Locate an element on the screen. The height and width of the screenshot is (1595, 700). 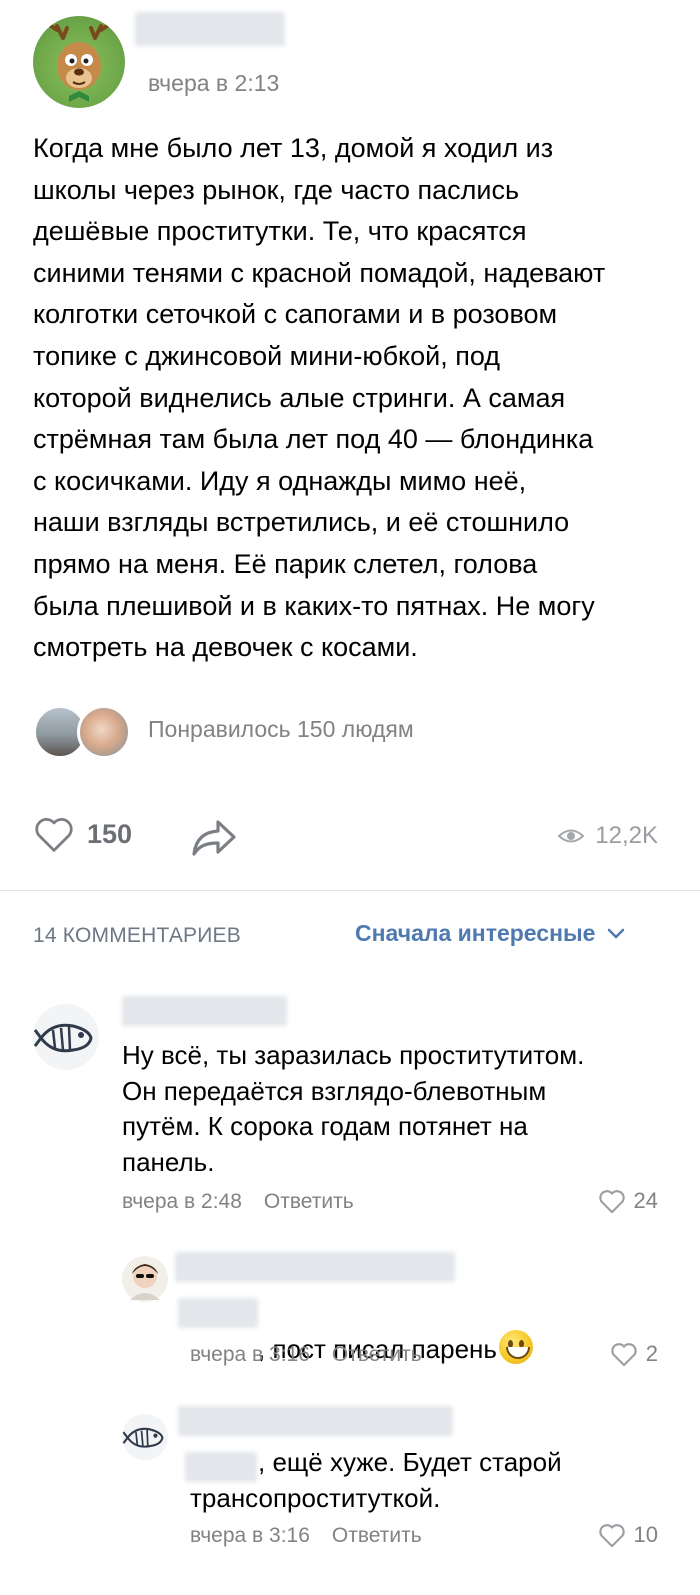
post-time: вчера в 2:13 is located at coordinates (214, 83).